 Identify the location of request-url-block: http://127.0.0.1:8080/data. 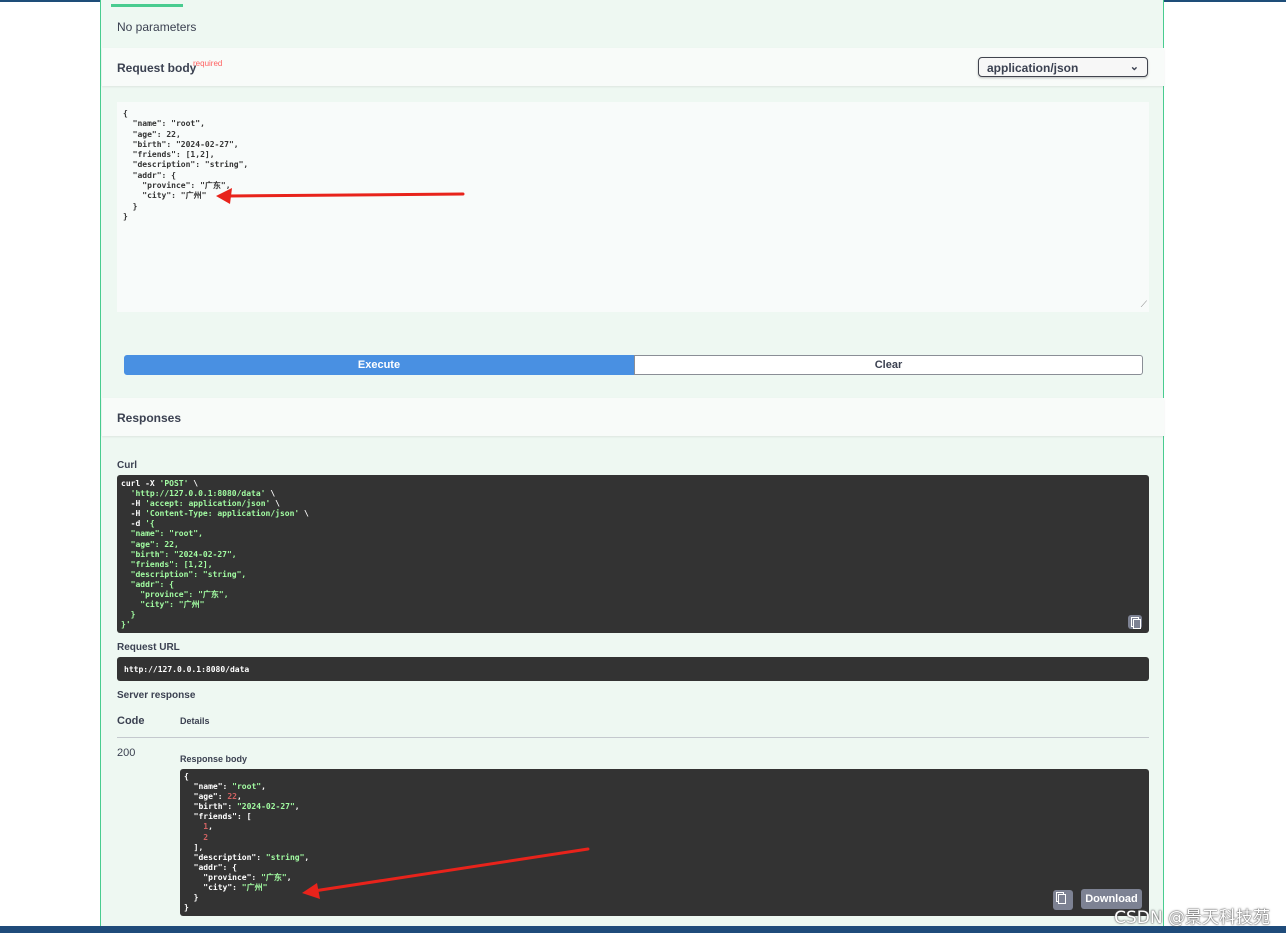
(633, 669).